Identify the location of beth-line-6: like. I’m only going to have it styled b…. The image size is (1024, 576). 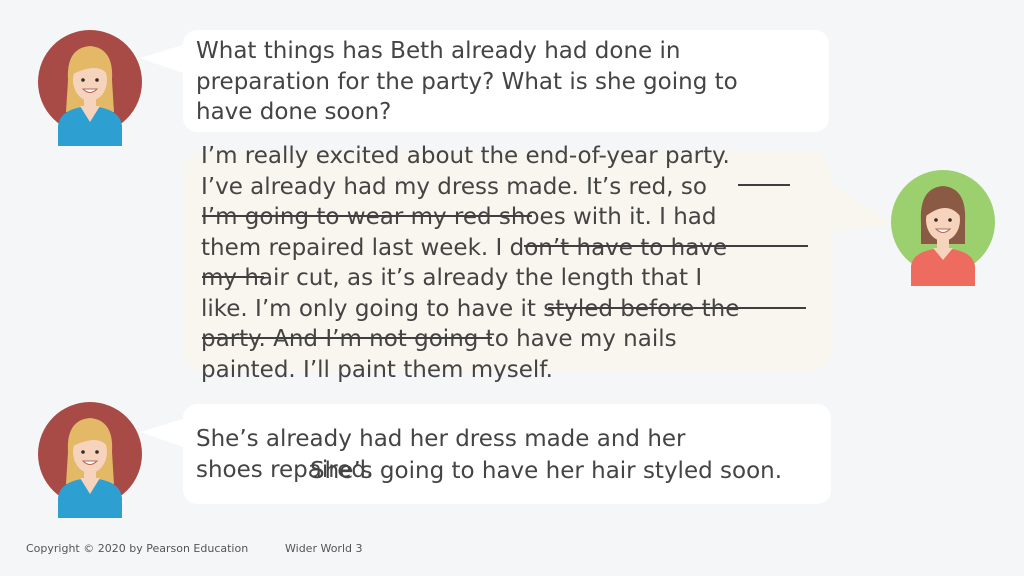
(470, 308).